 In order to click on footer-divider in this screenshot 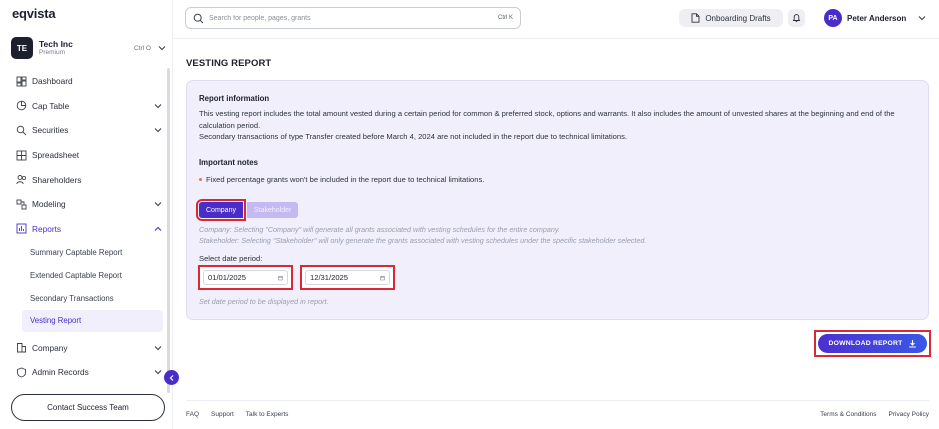, I will do `click(557, 400)`.